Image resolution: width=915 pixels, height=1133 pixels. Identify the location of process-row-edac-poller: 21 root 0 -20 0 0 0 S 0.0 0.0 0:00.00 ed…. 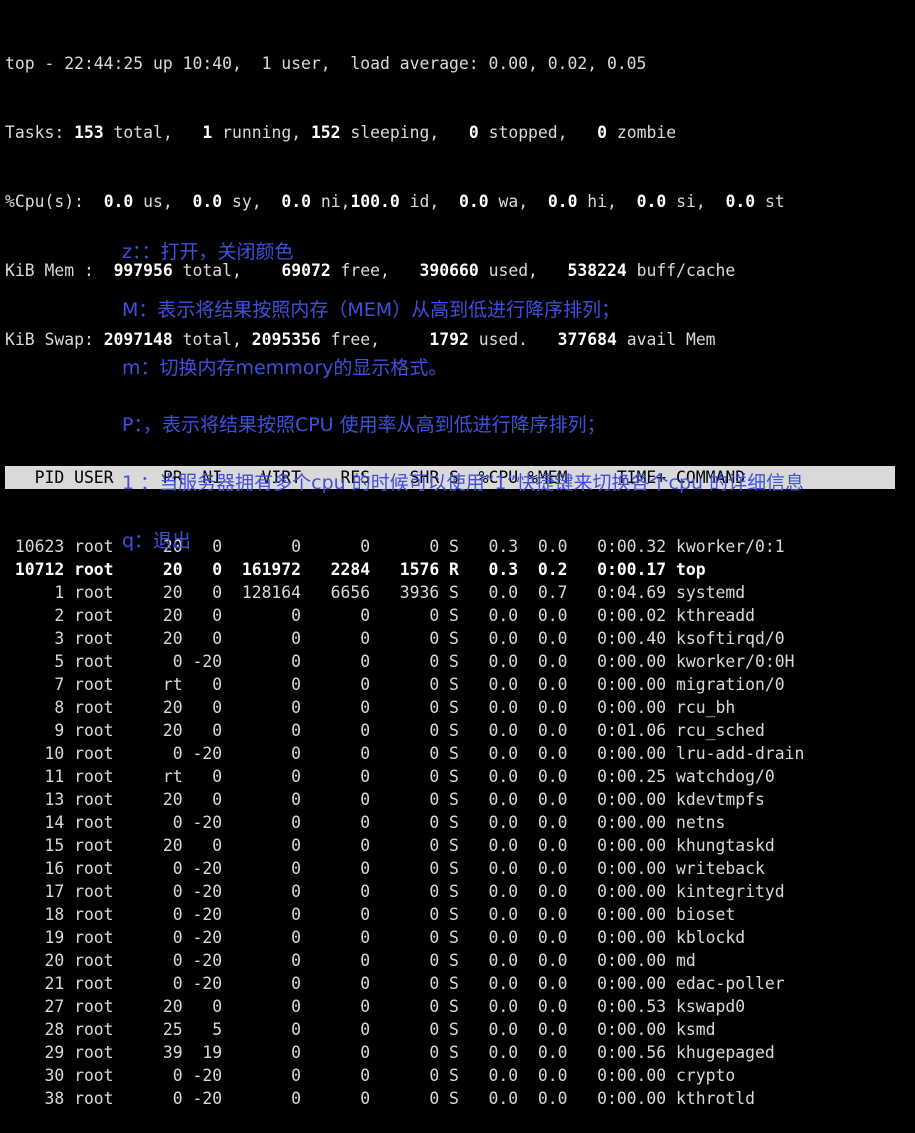
(395, 983).